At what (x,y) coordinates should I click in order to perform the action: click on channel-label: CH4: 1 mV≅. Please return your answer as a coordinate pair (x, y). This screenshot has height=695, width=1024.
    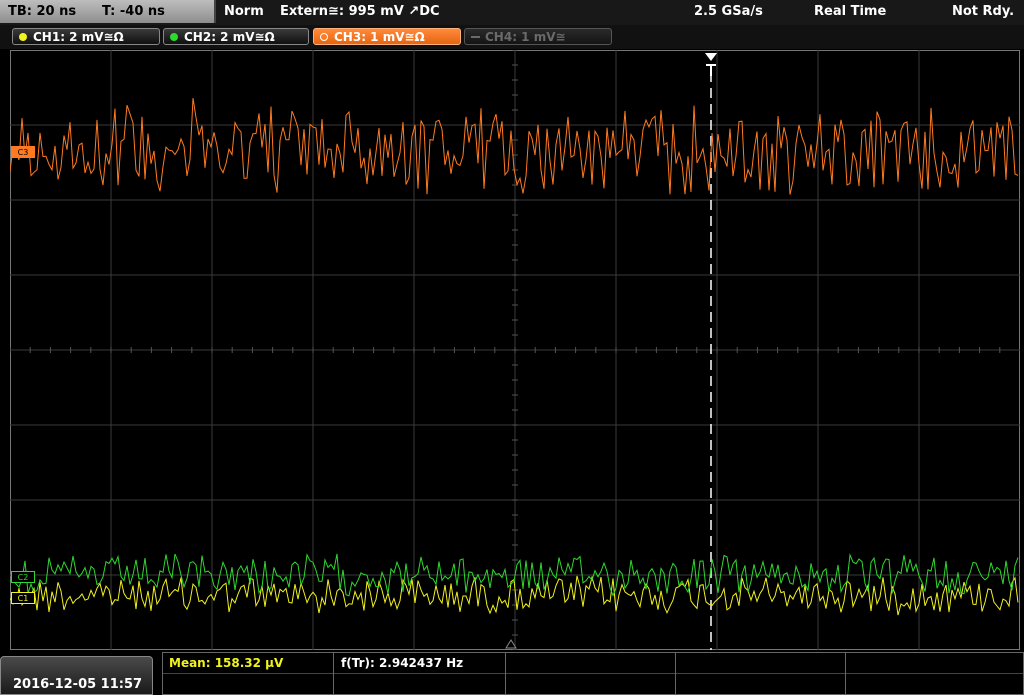
    Looking at the image, I should click on (525, 37).